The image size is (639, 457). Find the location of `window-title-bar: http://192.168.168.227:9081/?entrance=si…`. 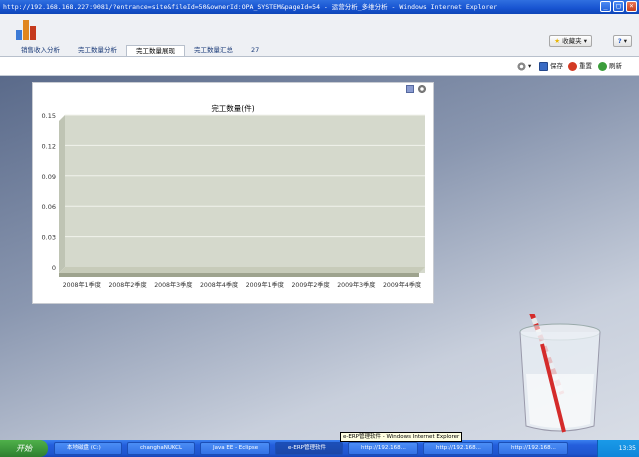

window-title-bar: http://192.168.168.227:9081/?entrance=si… is located at coordinates (319, 7).